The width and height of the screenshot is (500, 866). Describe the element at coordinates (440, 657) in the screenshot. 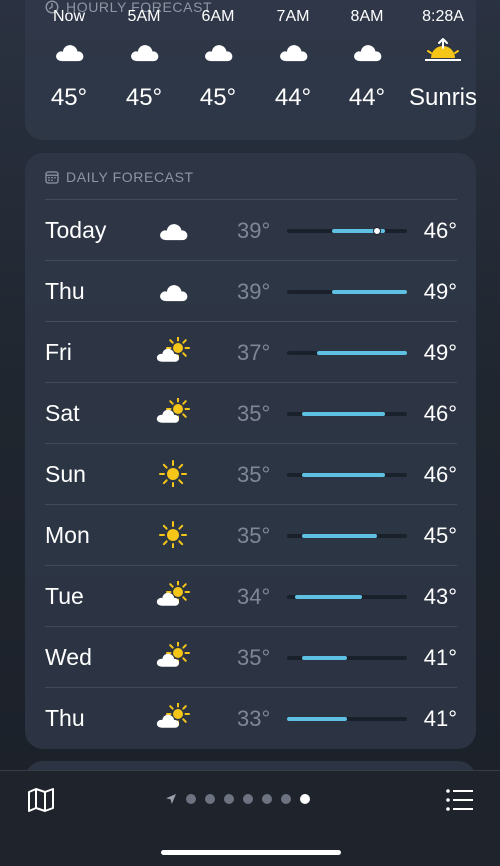

I see `high-temp: 41°` at that location.